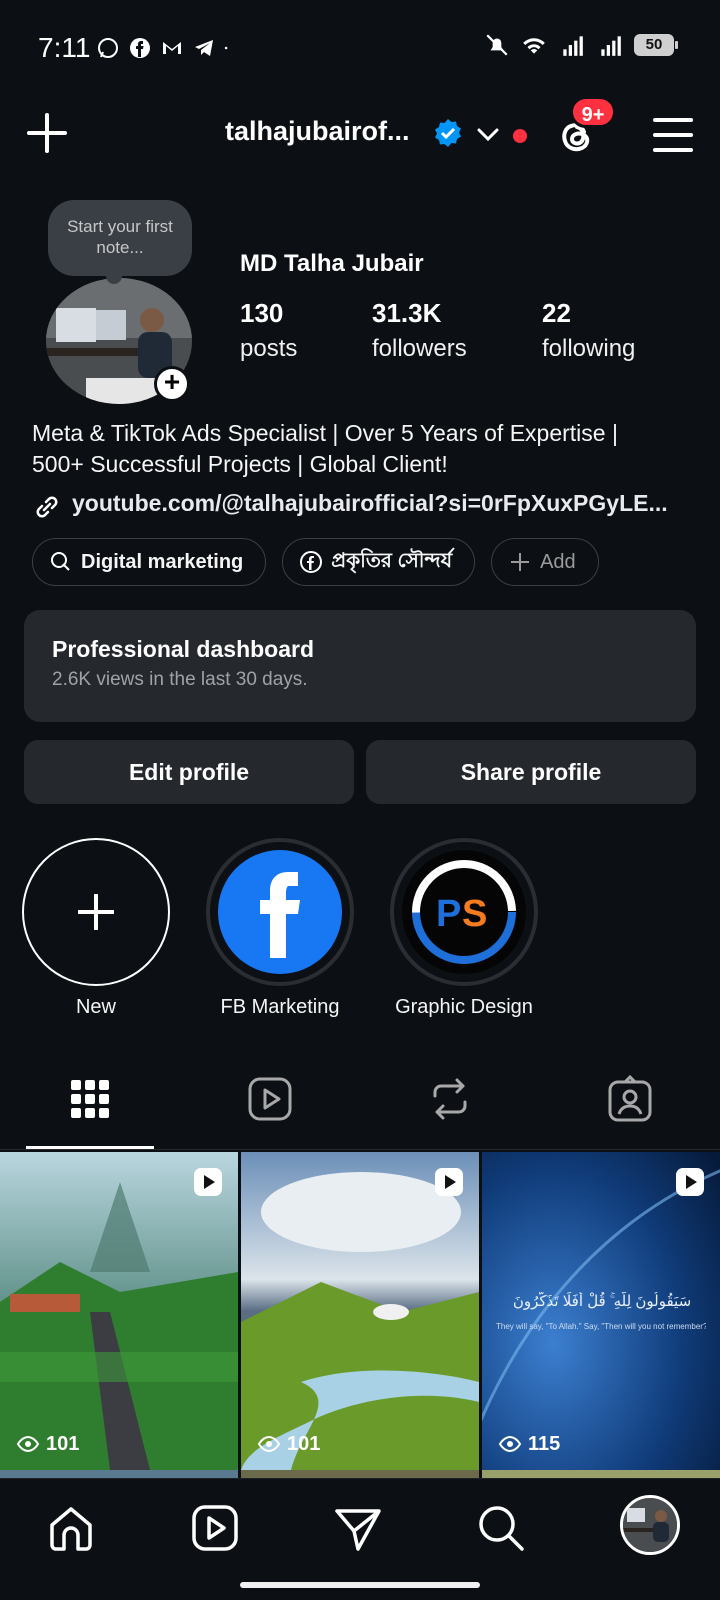 The image size is (720, 1600). I want to click on stat-followers-label: followers, so click(419, 348).